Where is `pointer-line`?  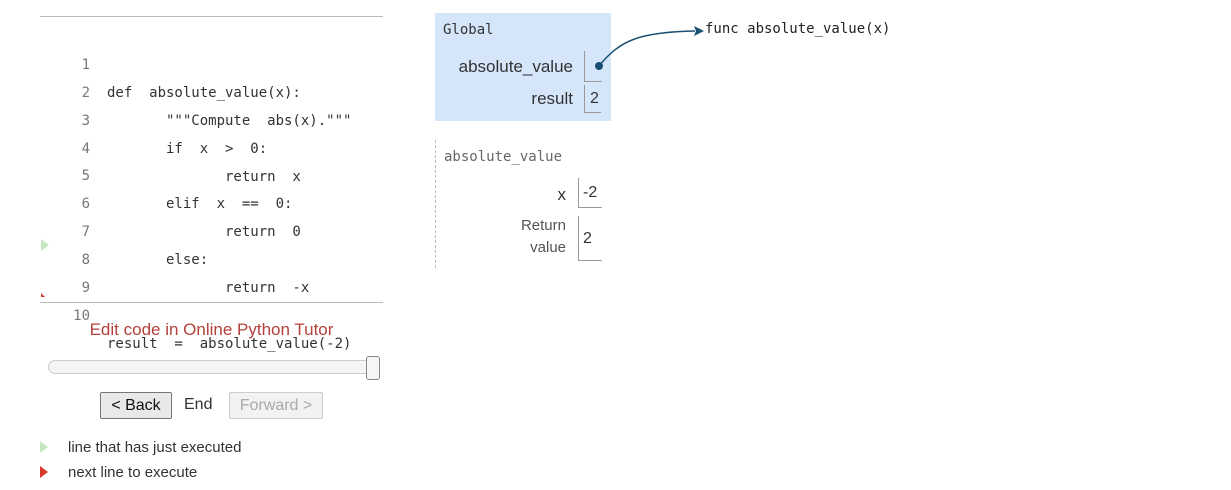
pointer-line is located at coordinates (647, 48).